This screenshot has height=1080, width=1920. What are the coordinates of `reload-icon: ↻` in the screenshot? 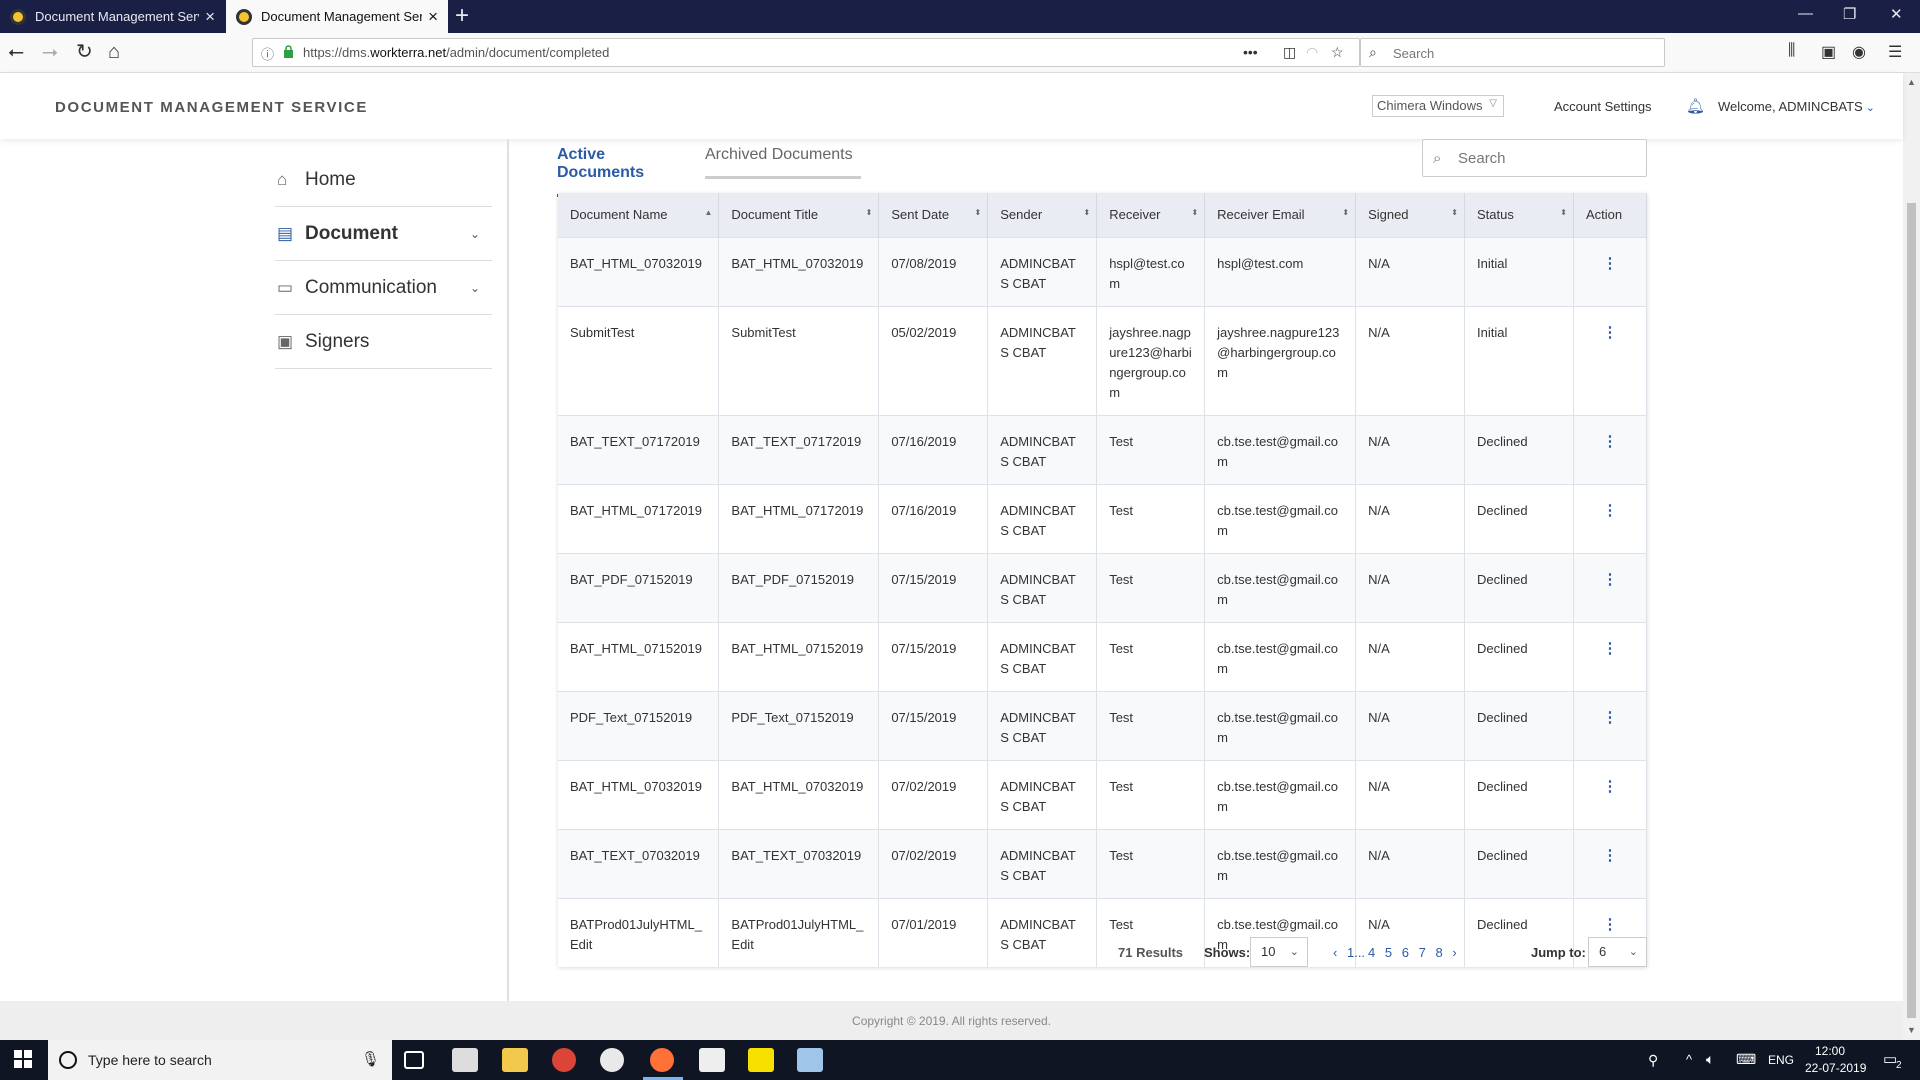 It's located at (84, 52).